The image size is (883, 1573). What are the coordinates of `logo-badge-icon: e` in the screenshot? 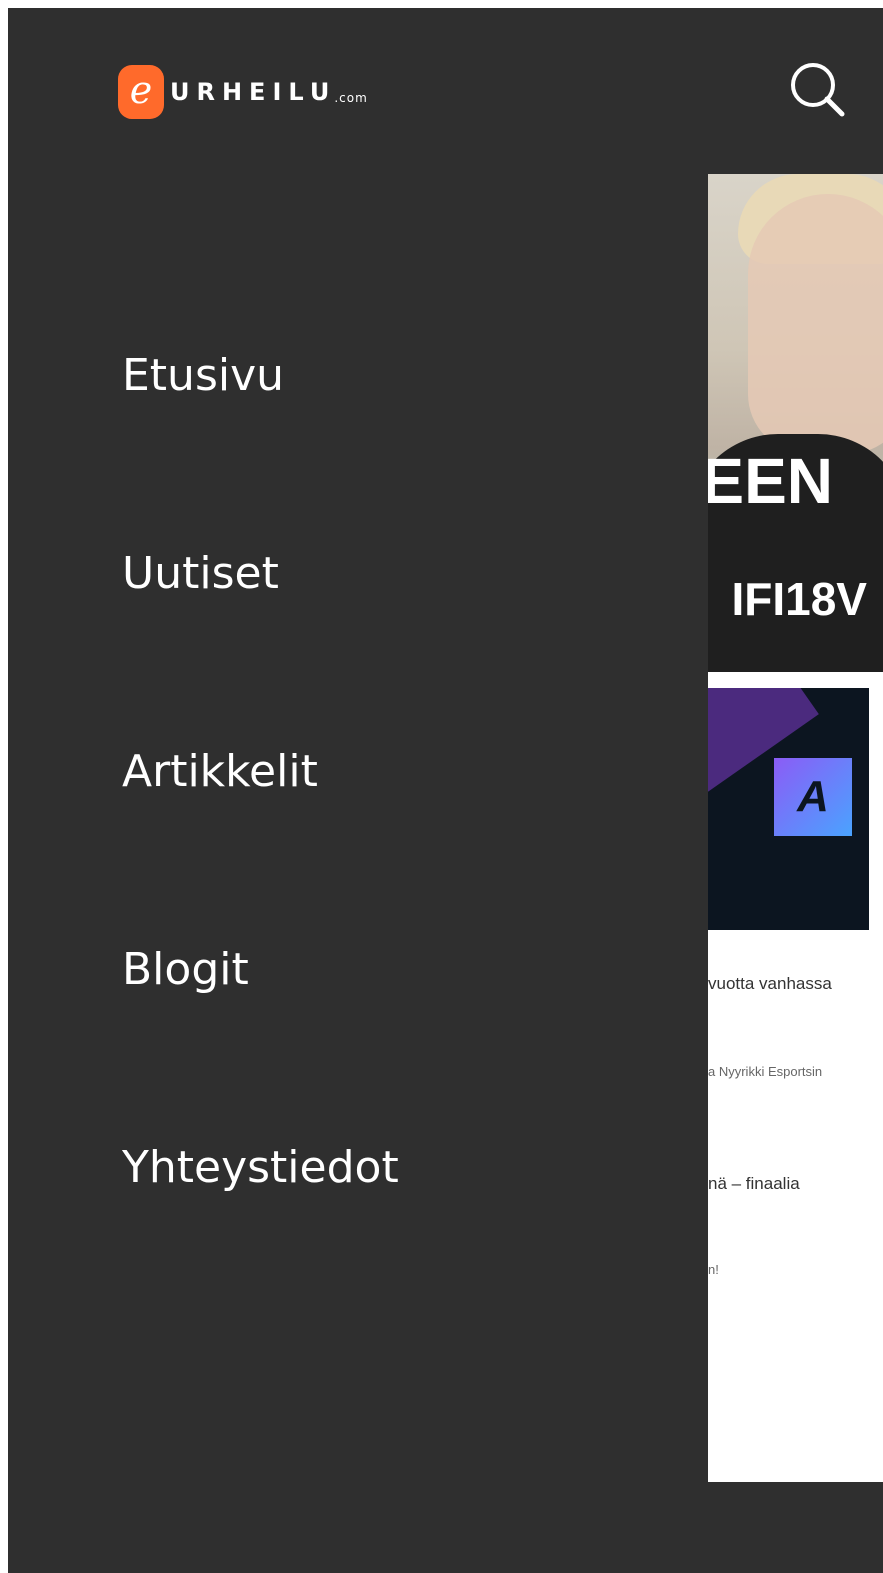 It's located at (141, 92).